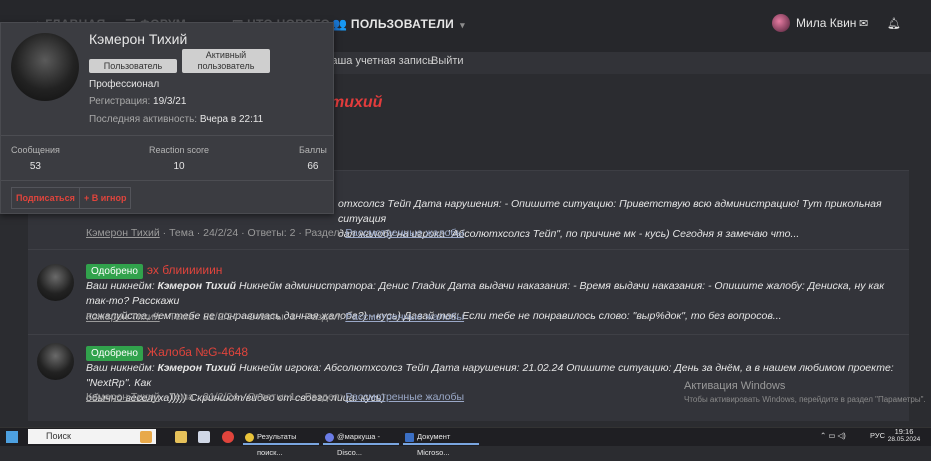  What do you see at coordinates (133, 66) in the screenshot?
I see `user-title-badge: Пользователь` at bounding box center [133, 66].